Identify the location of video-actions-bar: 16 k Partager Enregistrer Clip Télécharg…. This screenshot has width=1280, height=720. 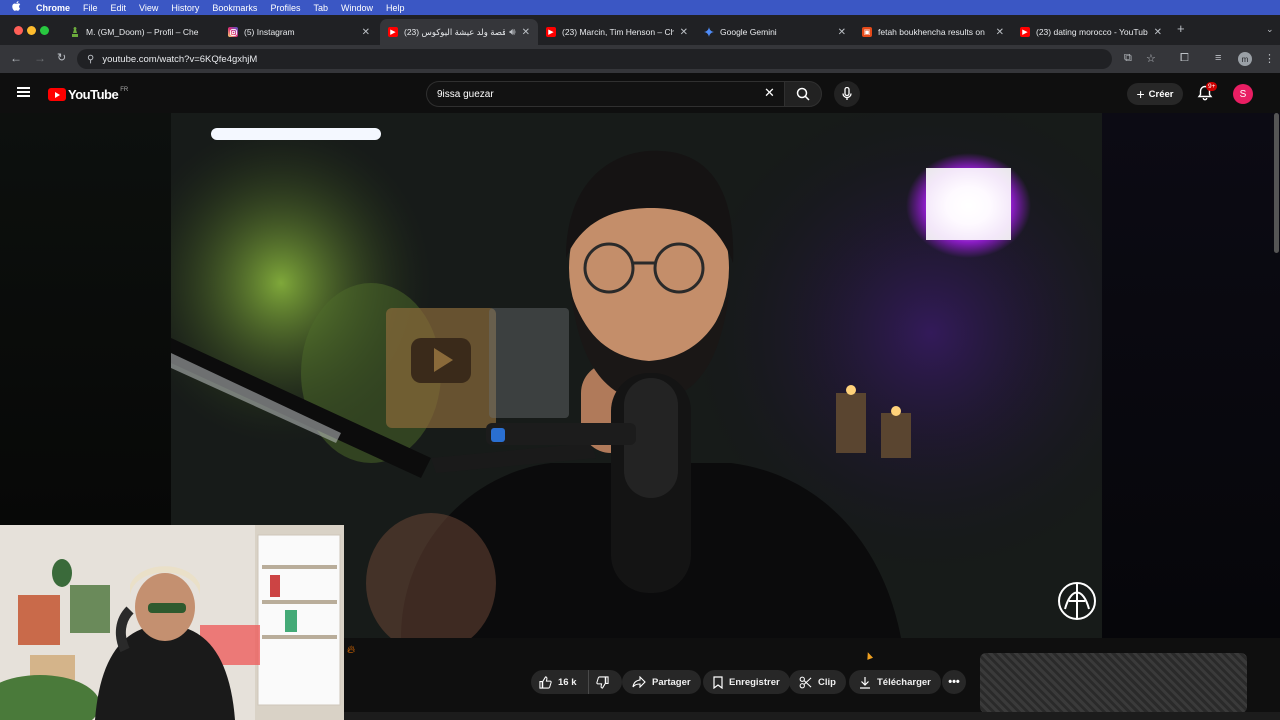
(812, 679).